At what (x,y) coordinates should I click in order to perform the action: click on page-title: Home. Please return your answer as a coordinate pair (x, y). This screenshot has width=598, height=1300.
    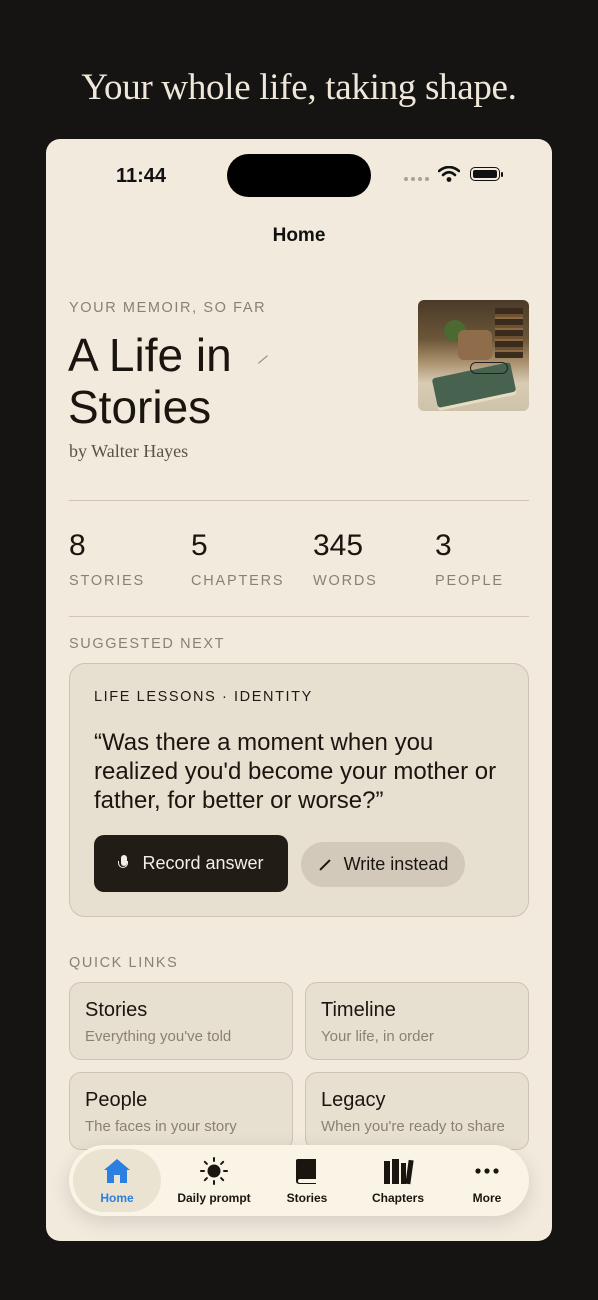
    Looking at the image, I should click on (299, 235).